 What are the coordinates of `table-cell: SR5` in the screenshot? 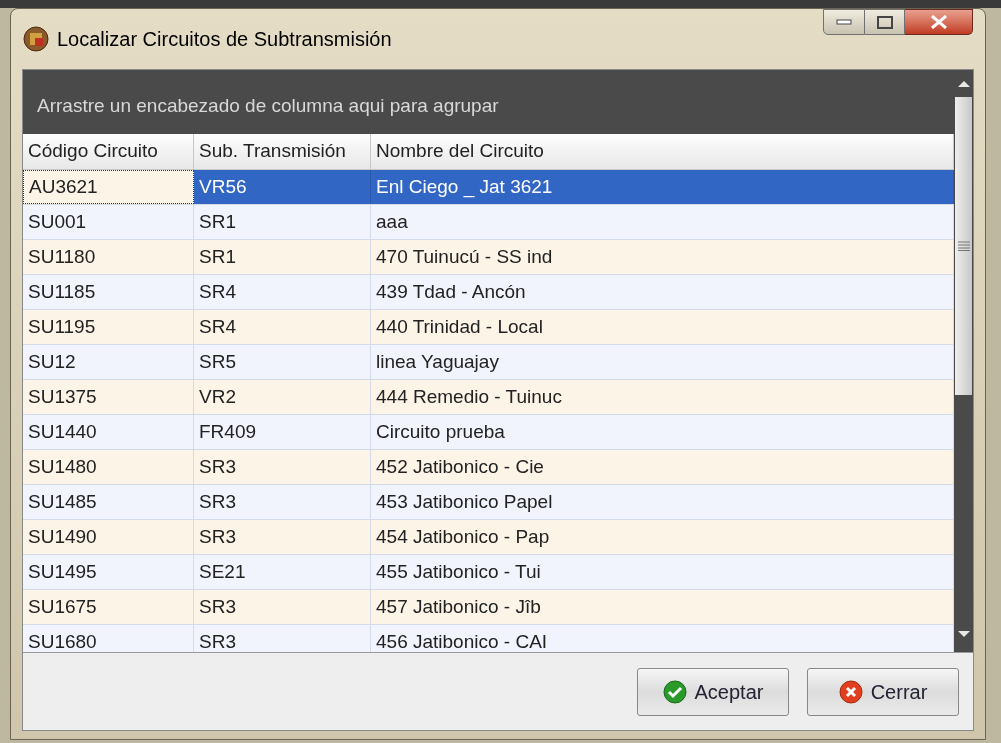 It's located at (282, 362).